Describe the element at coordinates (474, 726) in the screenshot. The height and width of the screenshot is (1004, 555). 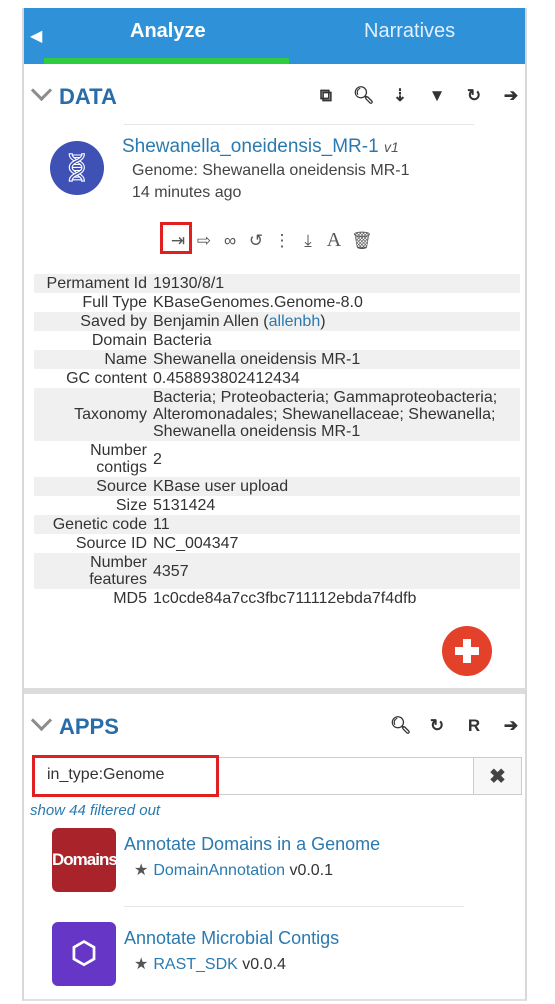
I see `r-icon: R` at that location.